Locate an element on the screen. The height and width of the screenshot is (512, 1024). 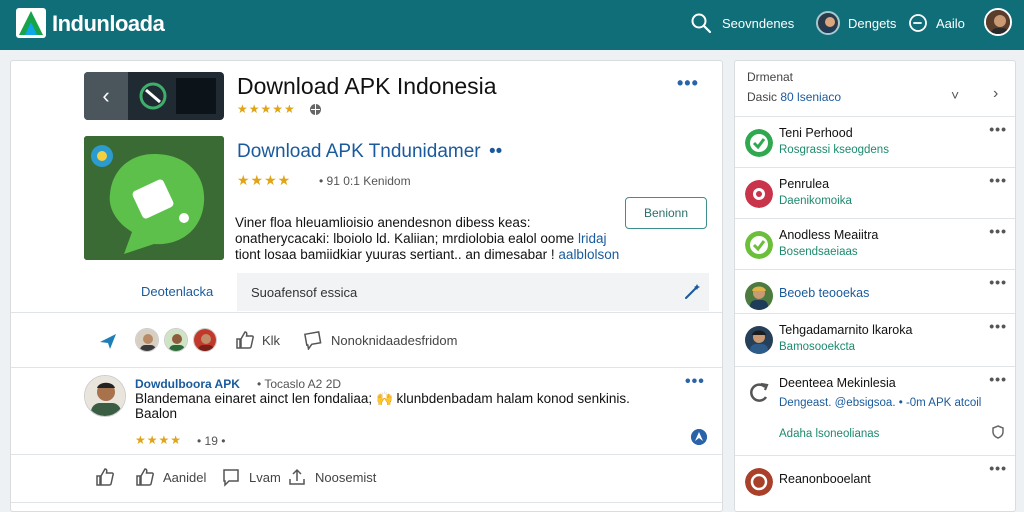
side-list-item: Teni Perhood Rosgrassi kseogdens ••• is located at coordinates (875, 141).